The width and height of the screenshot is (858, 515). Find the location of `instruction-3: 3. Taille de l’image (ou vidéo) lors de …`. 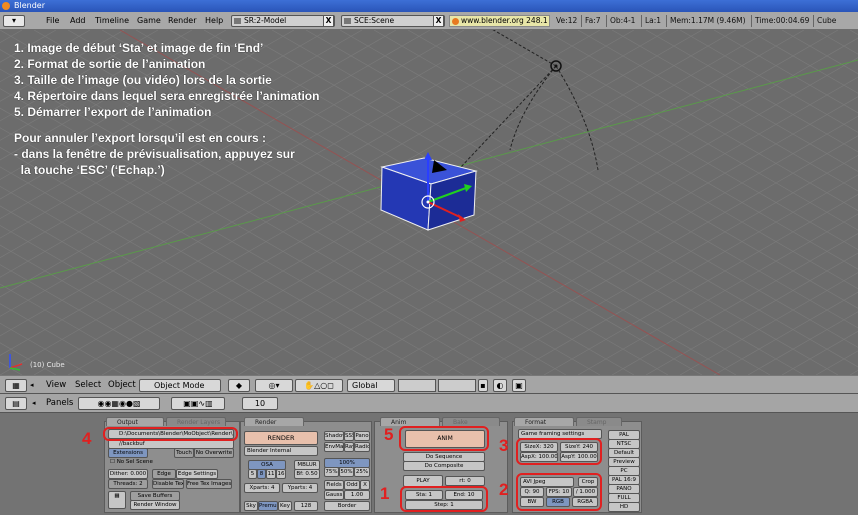

instruction-3: 3. Taille de l’image (ou vidéo) lors de … is located at coordinates (143, 80).